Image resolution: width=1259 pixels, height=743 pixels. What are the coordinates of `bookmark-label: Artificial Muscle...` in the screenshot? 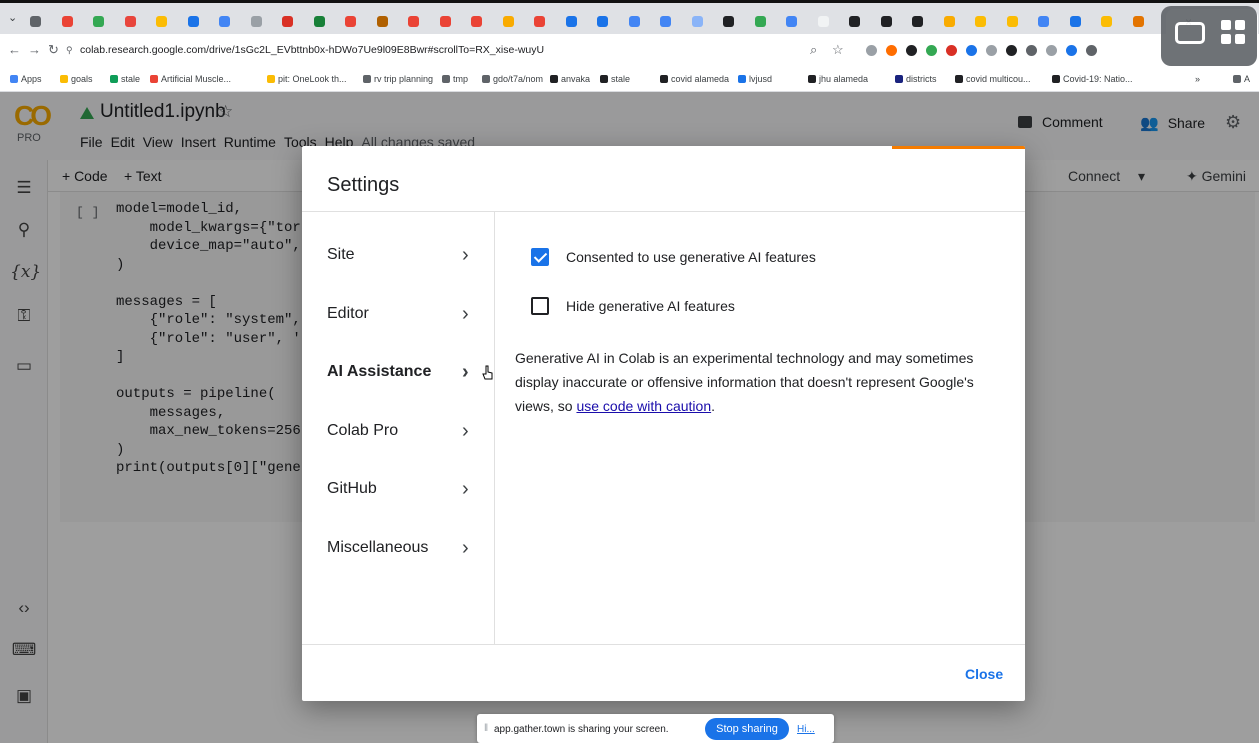 It's located at (196, 79).